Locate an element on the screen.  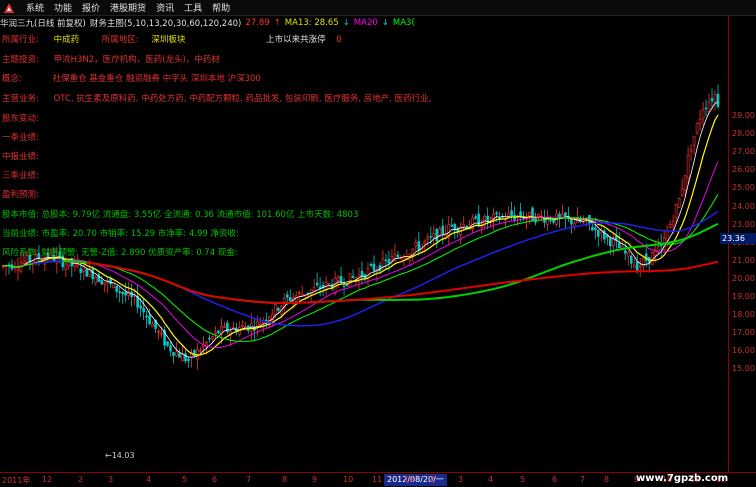
q3-label: 三季业绩: is located at coordinates (20, 176).